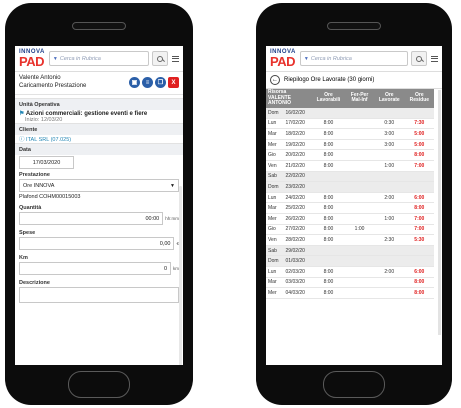 This screenshot has width=461, height=408. What do you see at coordinates (275, 80) in the screenshot?
I see `back-arrow-icon: ←` at bounding box center [275, 80].